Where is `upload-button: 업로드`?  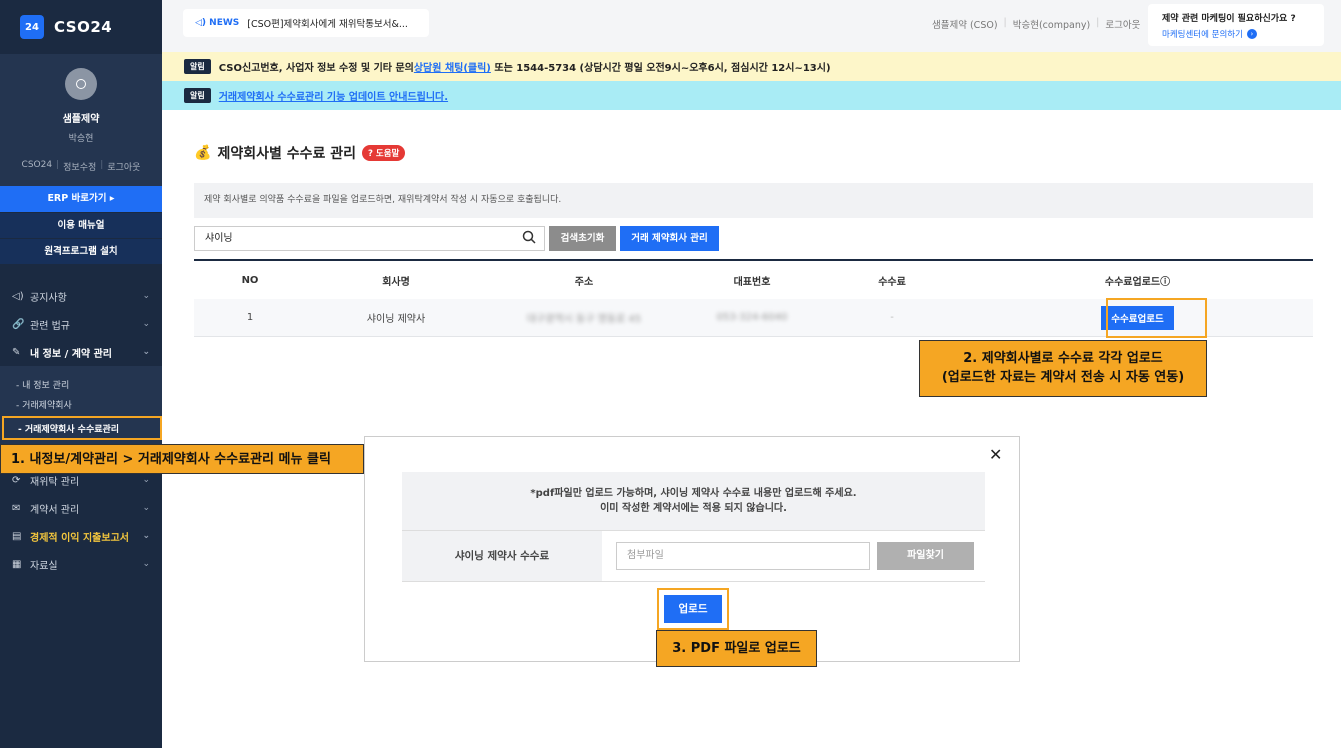
upload-button: 업로드 is located at coordinates (693, 609).